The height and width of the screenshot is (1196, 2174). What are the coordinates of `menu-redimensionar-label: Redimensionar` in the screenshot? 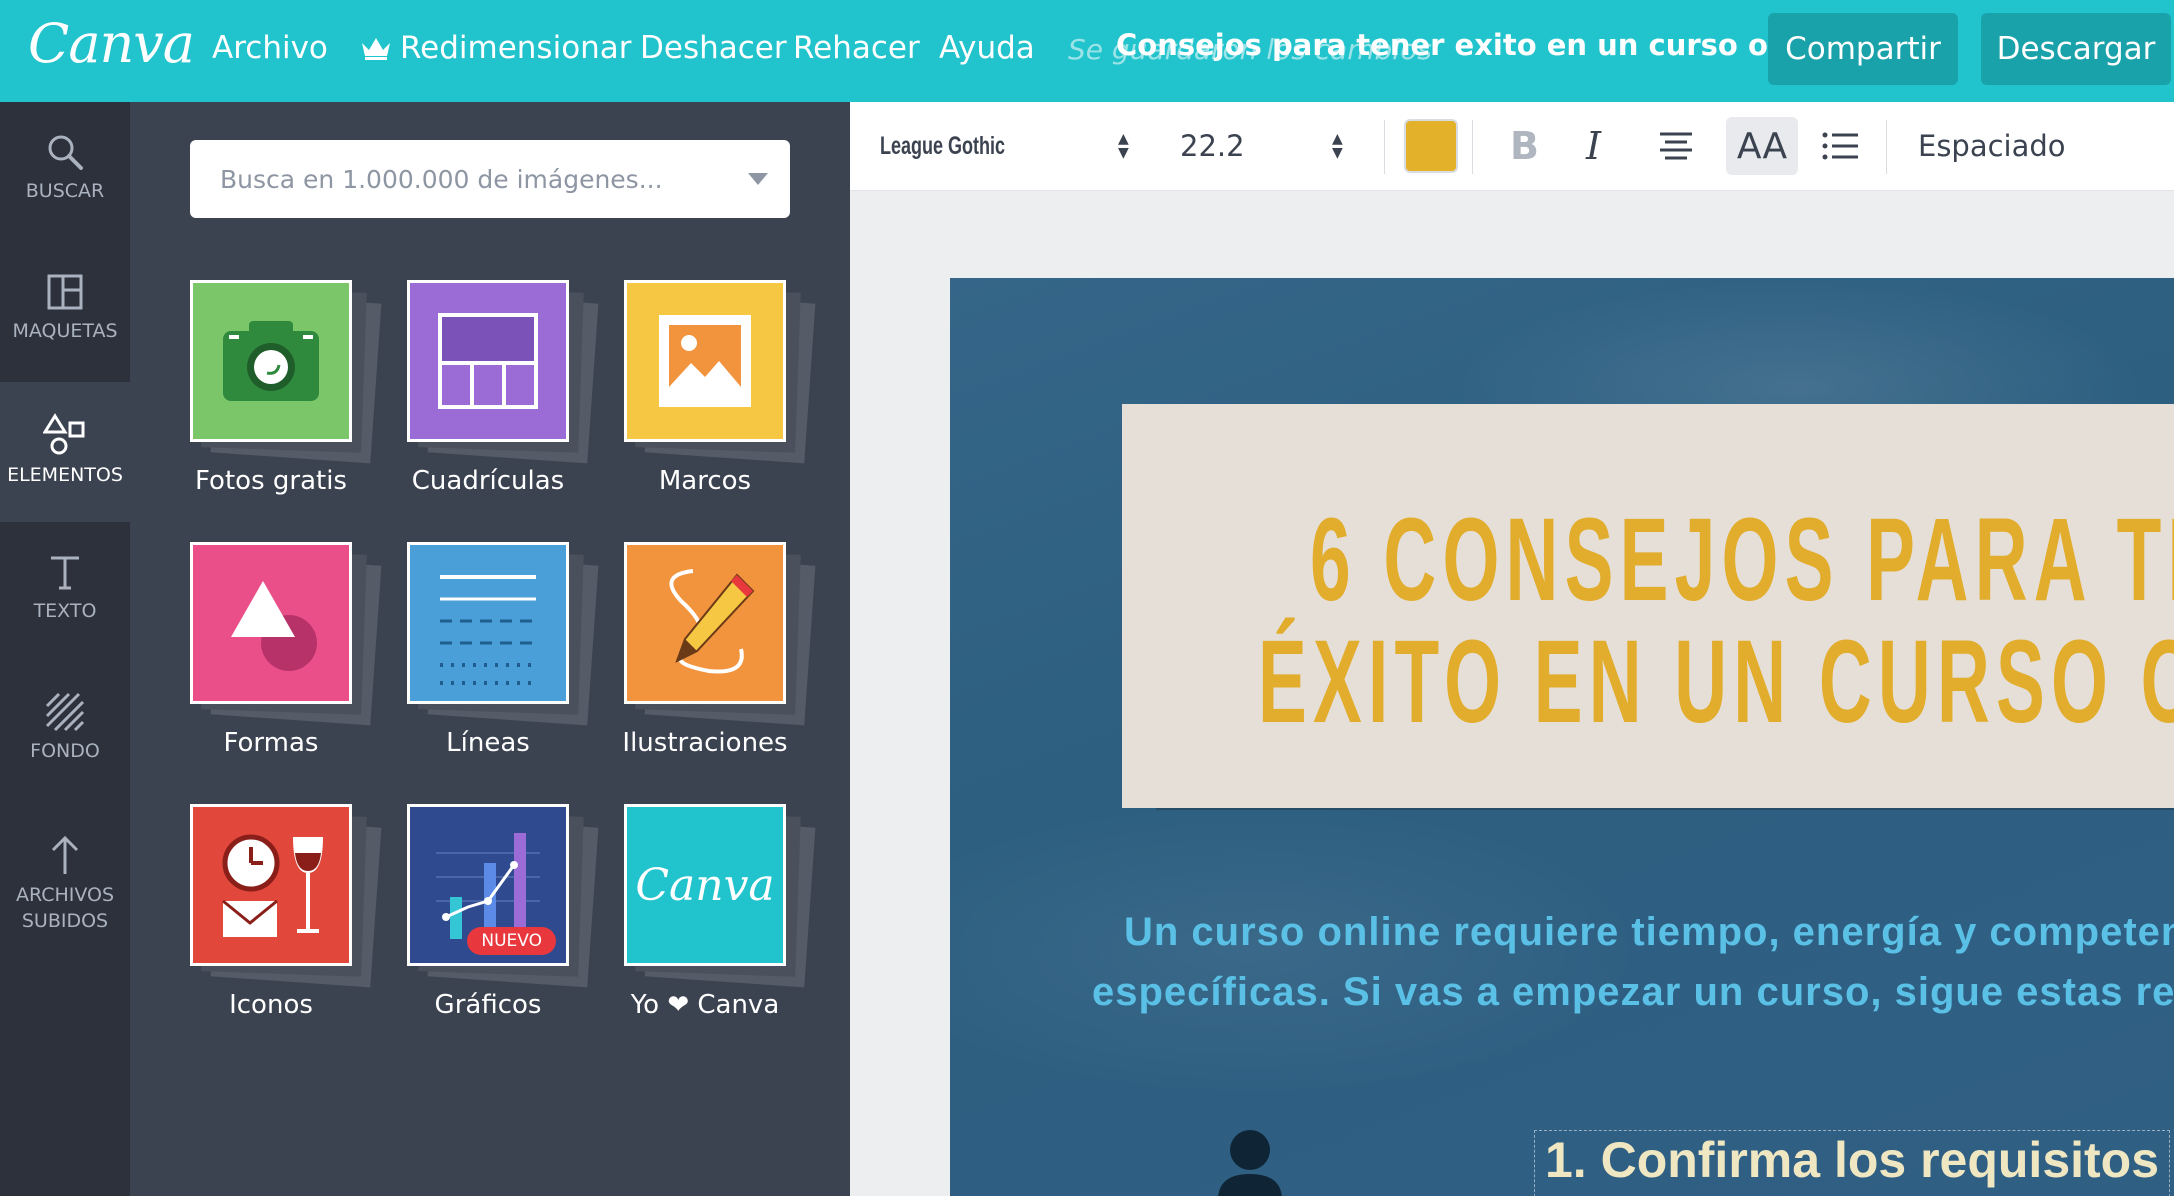 It's located at (516, 48).